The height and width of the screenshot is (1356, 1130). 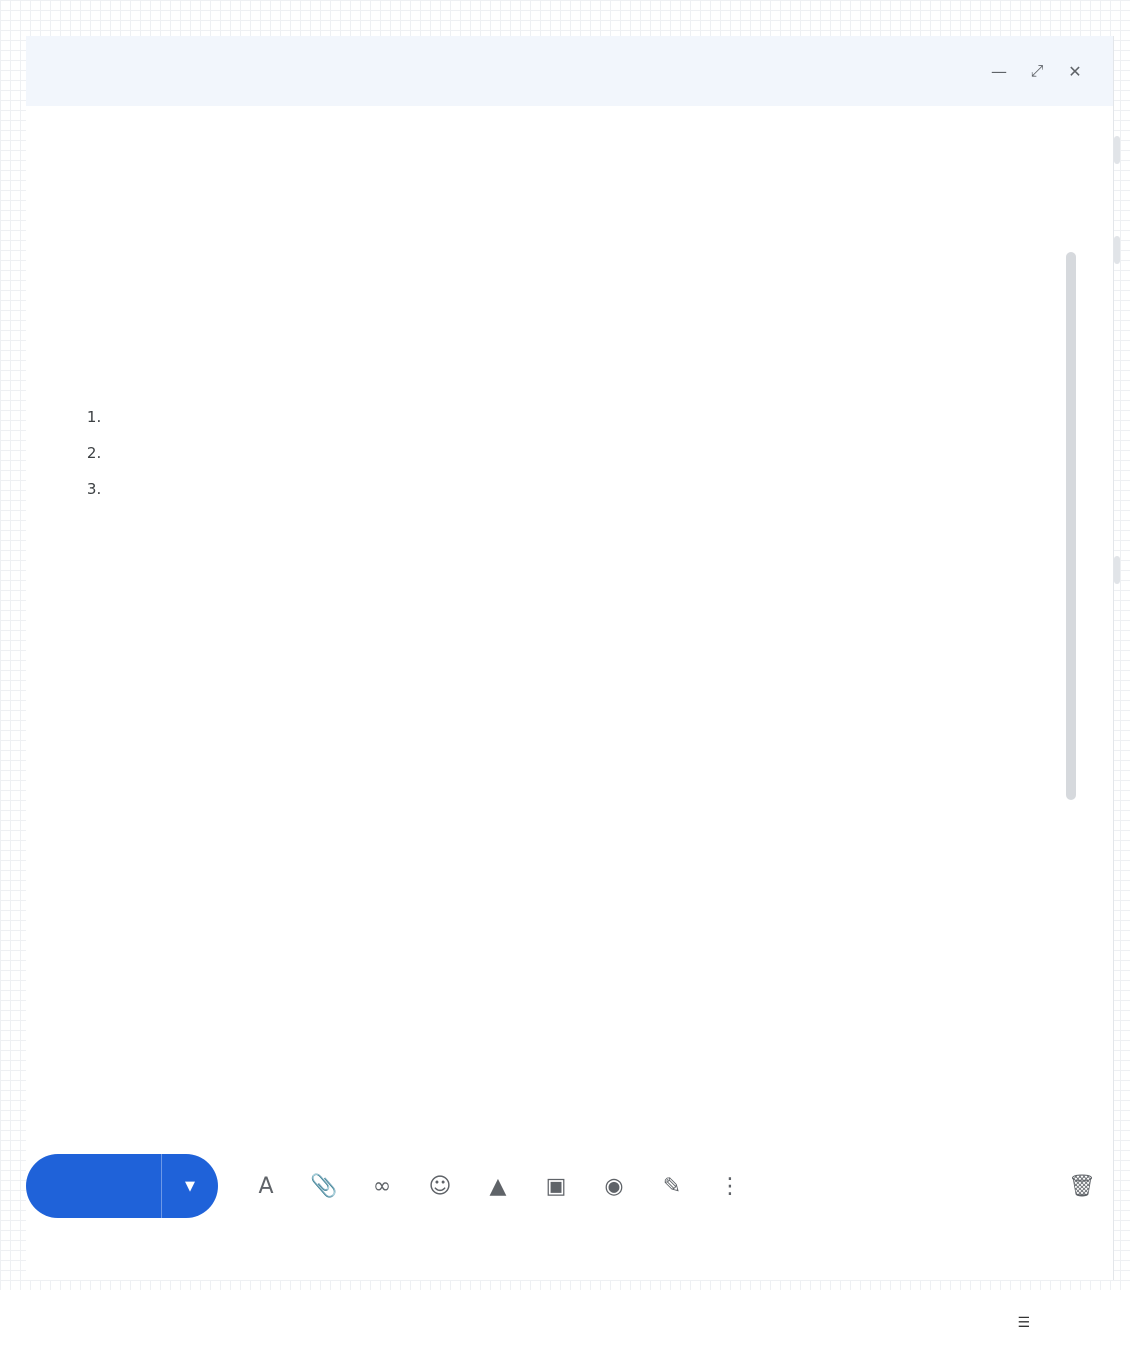 What do you see at coordinates (999, 71) in the screenshot?
I see `minimize-icon: —` at bounding box center [999, 71].